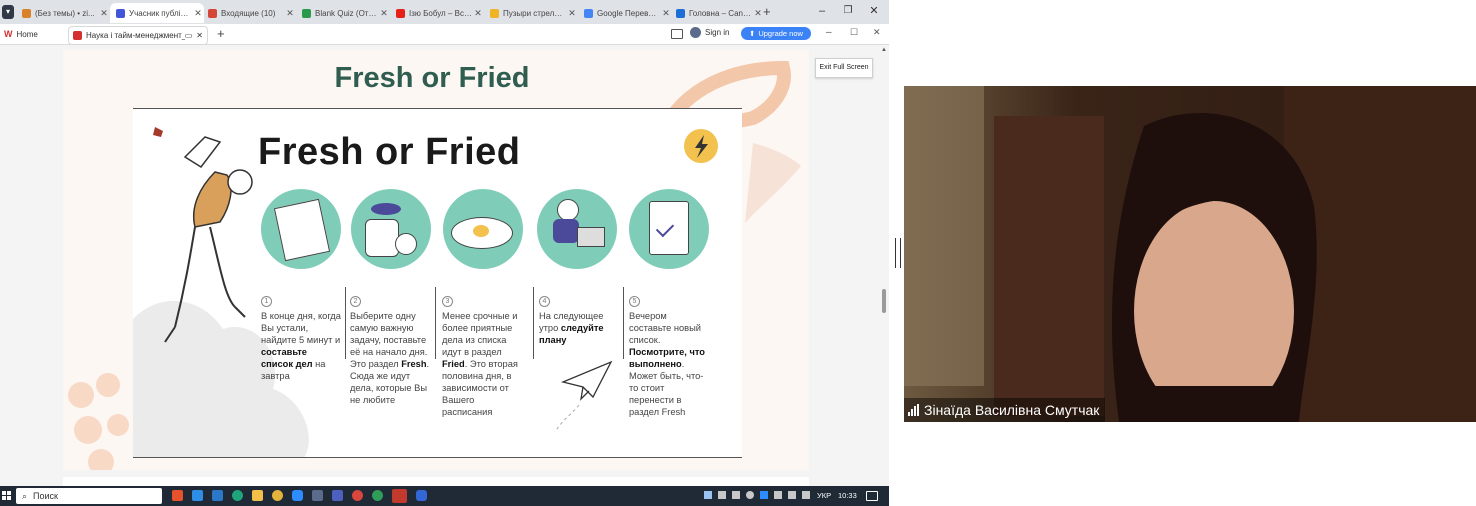 This screenshot has height=506, width=1476. What do you see at coordinates (301, 229) in the screenshot?
I see `step-1-illustration-icon` at bounding box center [301, 229].